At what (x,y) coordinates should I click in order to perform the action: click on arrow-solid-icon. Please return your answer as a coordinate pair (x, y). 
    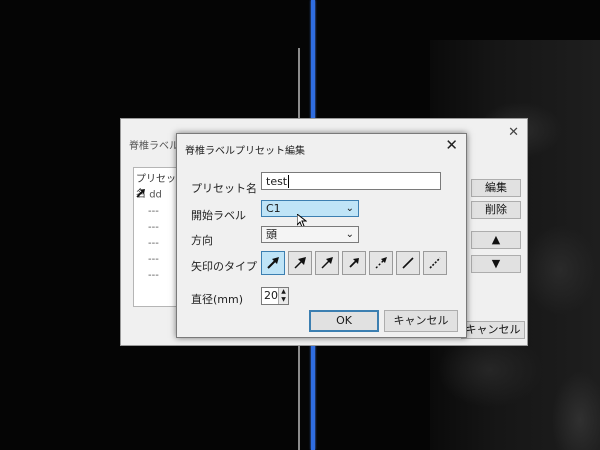
    Looking at the image, I should click on (273, 263).